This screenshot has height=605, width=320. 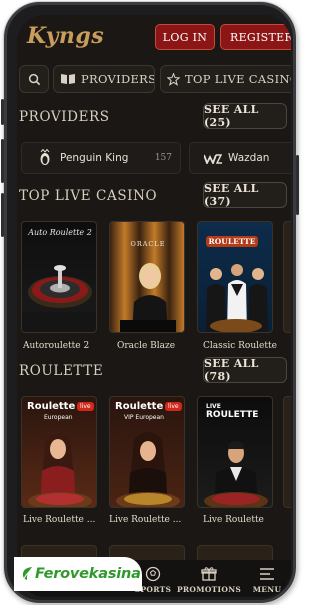 I want to click on top-live-casino-see-all-button: SEE ALL (37), so click(x=245, y=195).